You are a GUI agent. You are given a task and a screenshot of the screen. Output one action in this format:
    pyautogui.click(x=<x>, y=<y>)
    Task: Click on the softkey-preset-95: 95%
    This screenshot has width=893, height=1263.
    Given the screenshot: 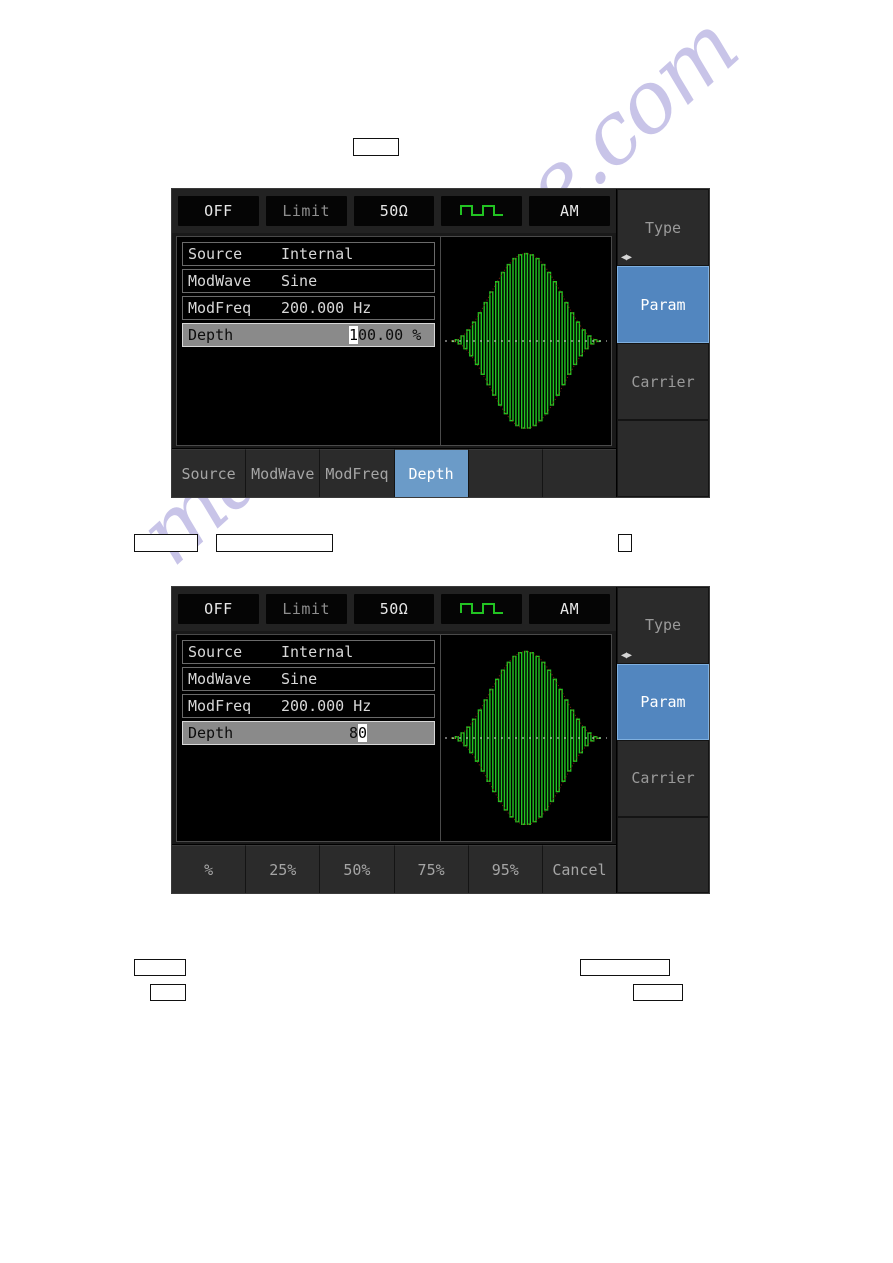 What is the action you would take?
    pyautogui.click(x=505, y=869)
    